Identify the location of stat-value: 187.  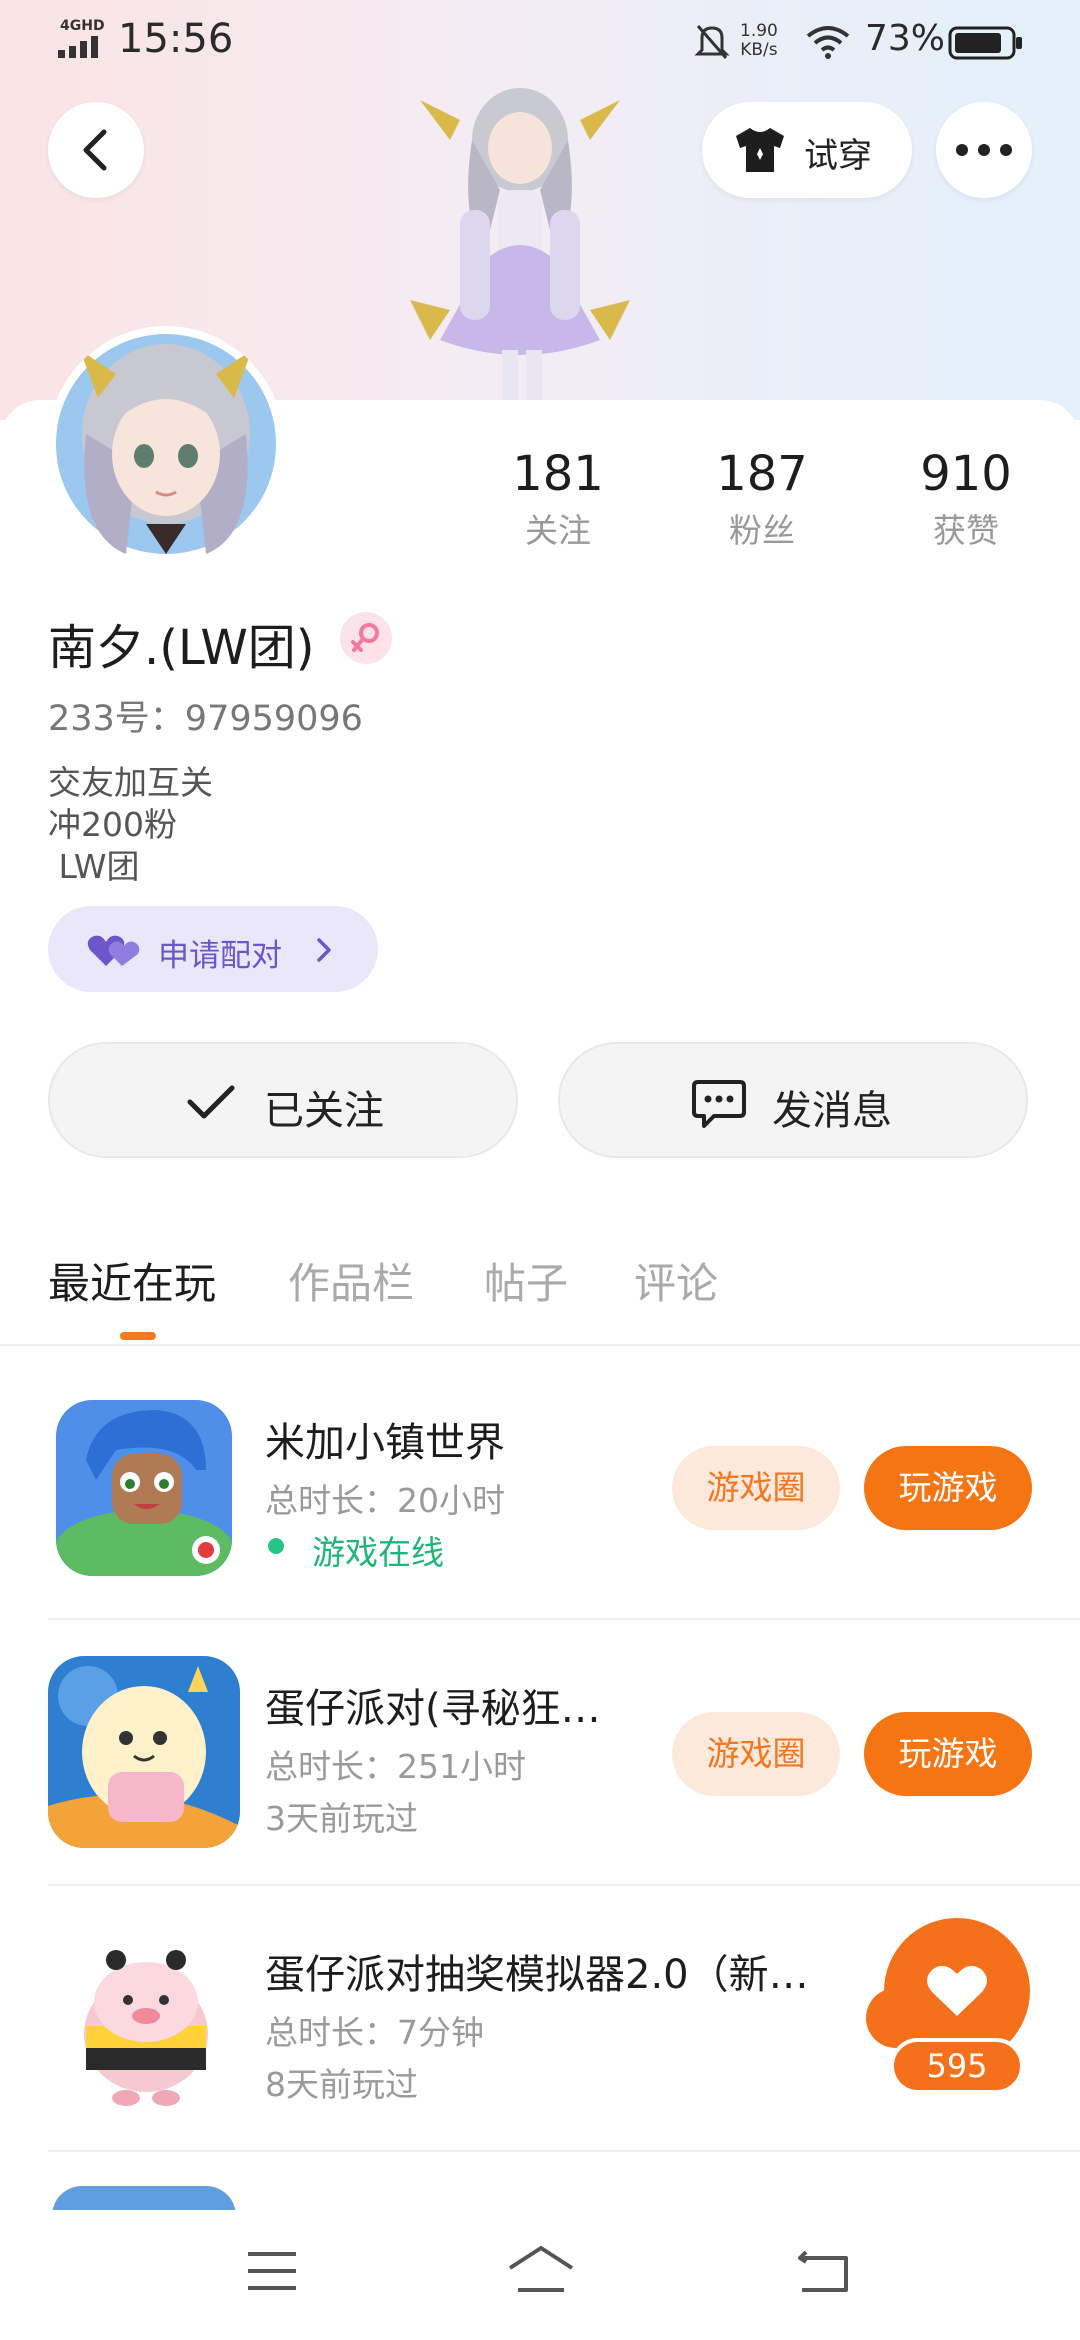
(762, 474).